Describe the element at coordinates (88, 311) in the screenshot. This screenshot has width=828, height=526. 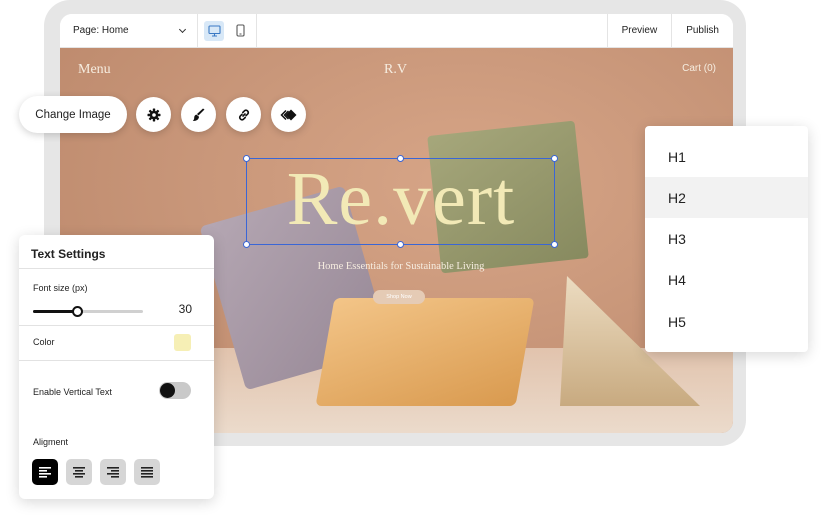
I see `font-size-slider` at that location.